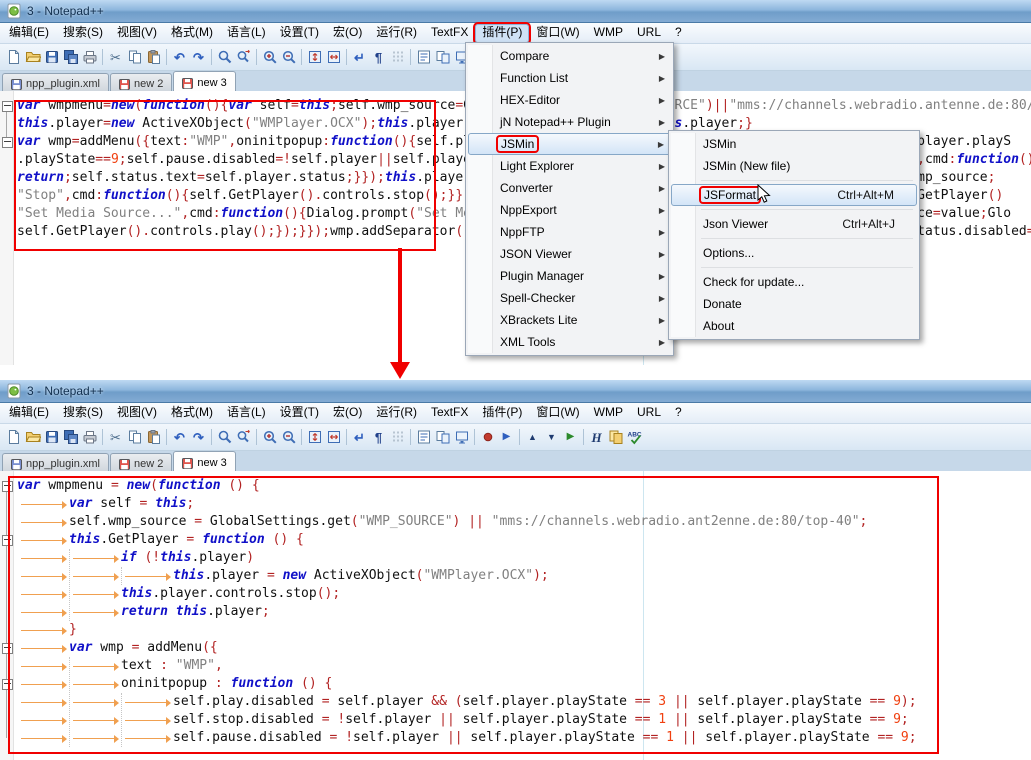  Describe the element at coordinates (70, 437) in the screenshot. I see `toolbar-save-all-icon` at that location.